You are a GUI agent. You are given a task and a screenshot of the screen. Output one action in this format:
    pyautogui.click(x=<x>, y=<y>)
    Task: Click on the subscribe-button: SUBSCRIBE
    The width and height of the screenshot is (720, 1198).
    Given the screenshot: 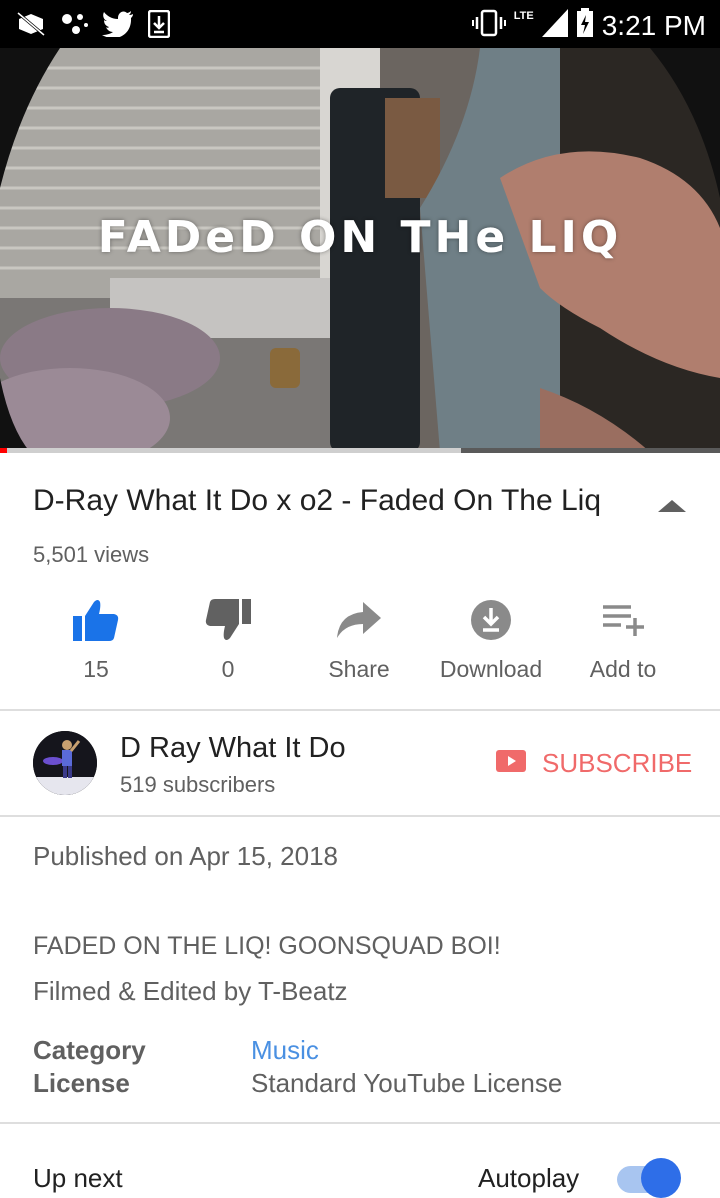 What is the action you would take?
    pyautogui.click(x=594, y=763)
    